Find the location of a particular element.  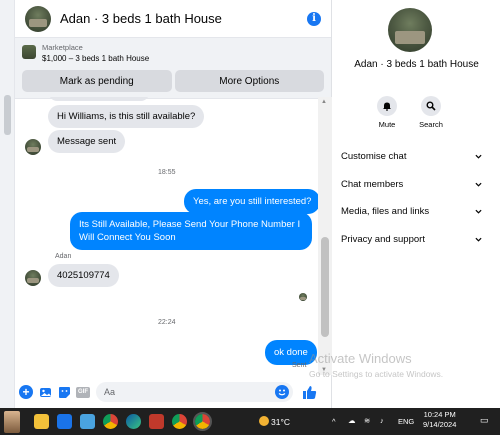

listing-price: $1,000 – 3 beds 1 bath House is located at coordinates (96, 58).